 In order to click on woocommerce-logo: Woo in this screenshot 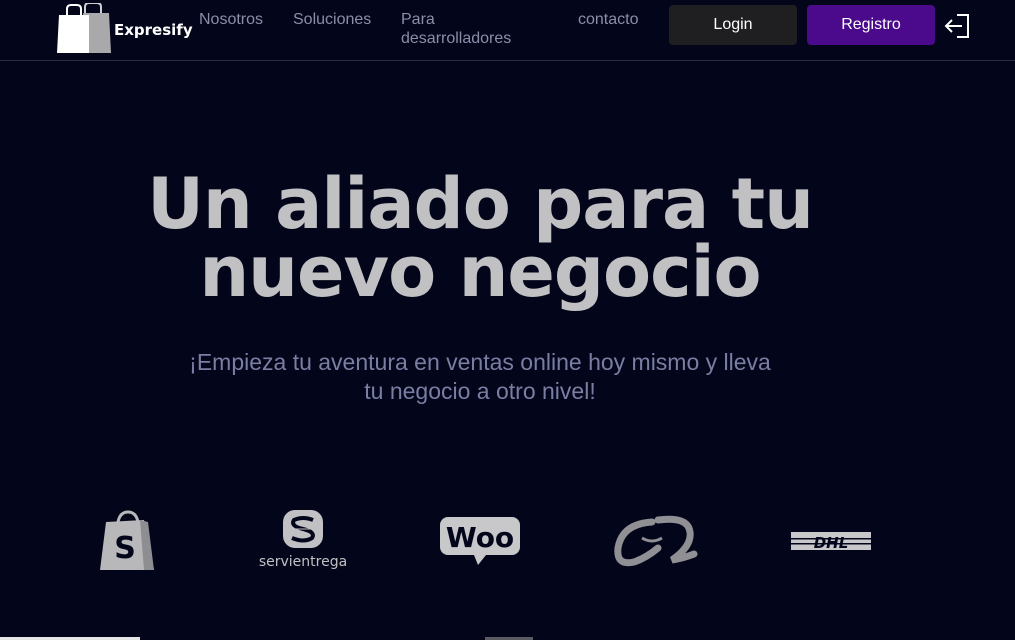, I will do `click(480, 541)`.